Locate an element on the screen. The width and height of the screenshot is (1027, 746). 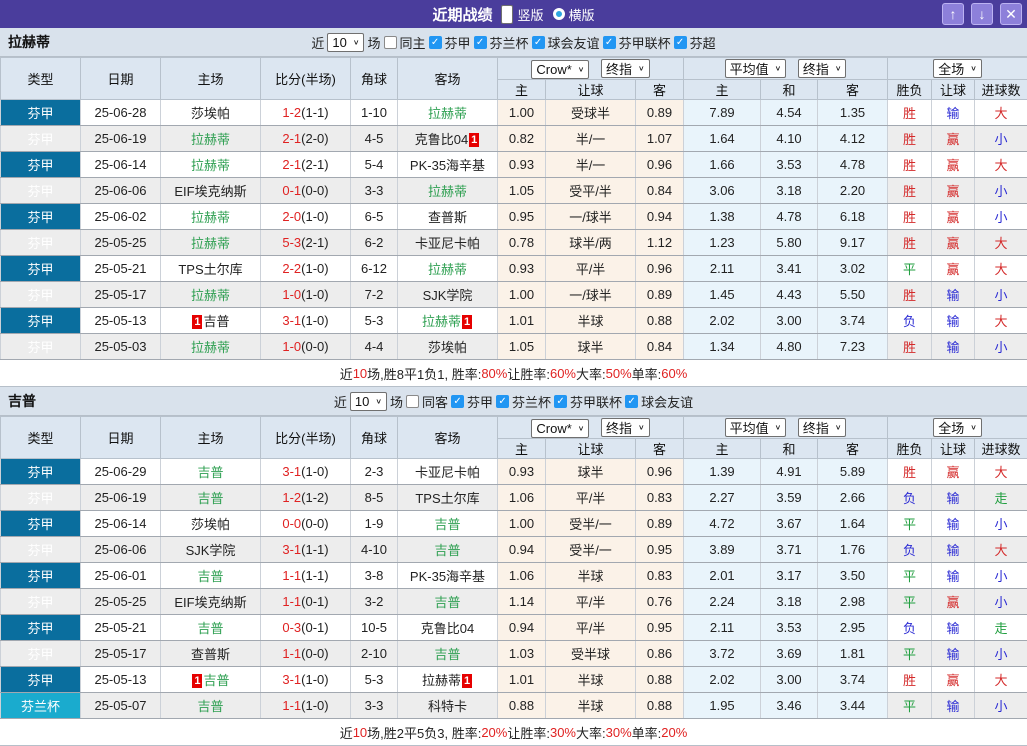
score-cell: 2-0(1-0) is located at coordinates (306, 217).